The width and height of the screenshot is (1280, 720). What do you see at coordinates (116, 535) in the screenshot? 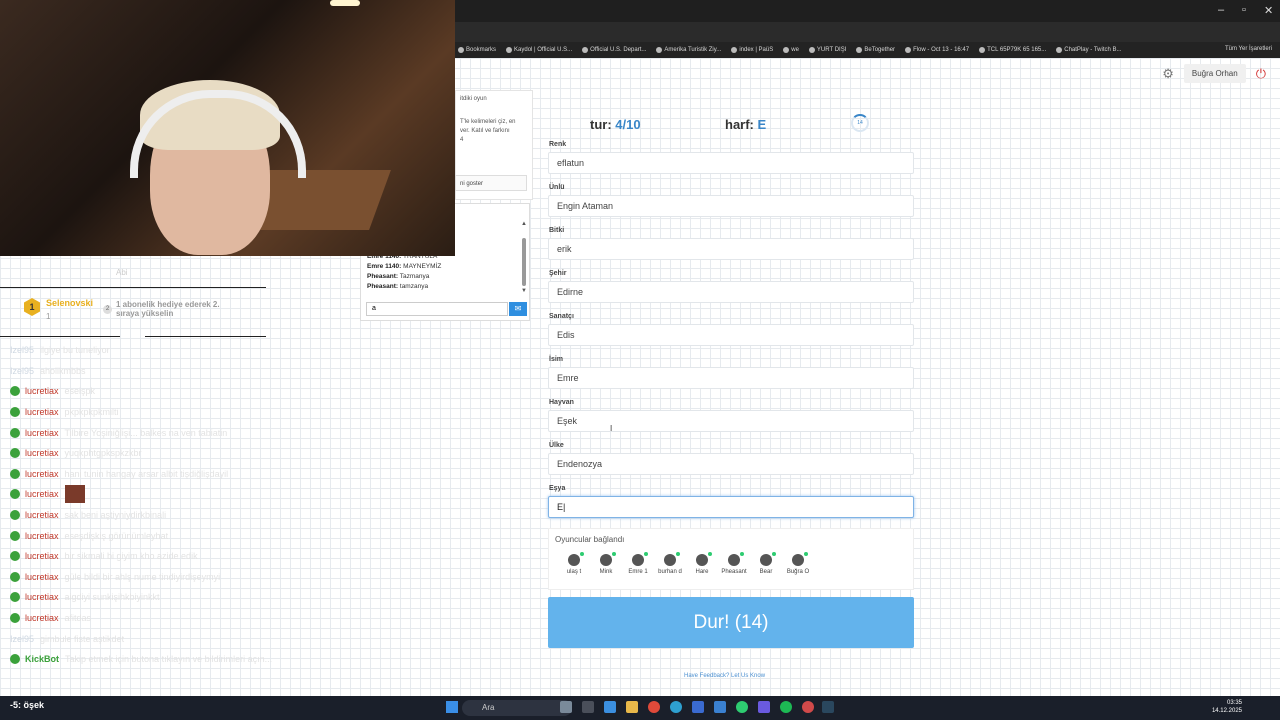
I see `chat-text: eseşdişkiş görünümleyhat` at bounding box center [116, 535].